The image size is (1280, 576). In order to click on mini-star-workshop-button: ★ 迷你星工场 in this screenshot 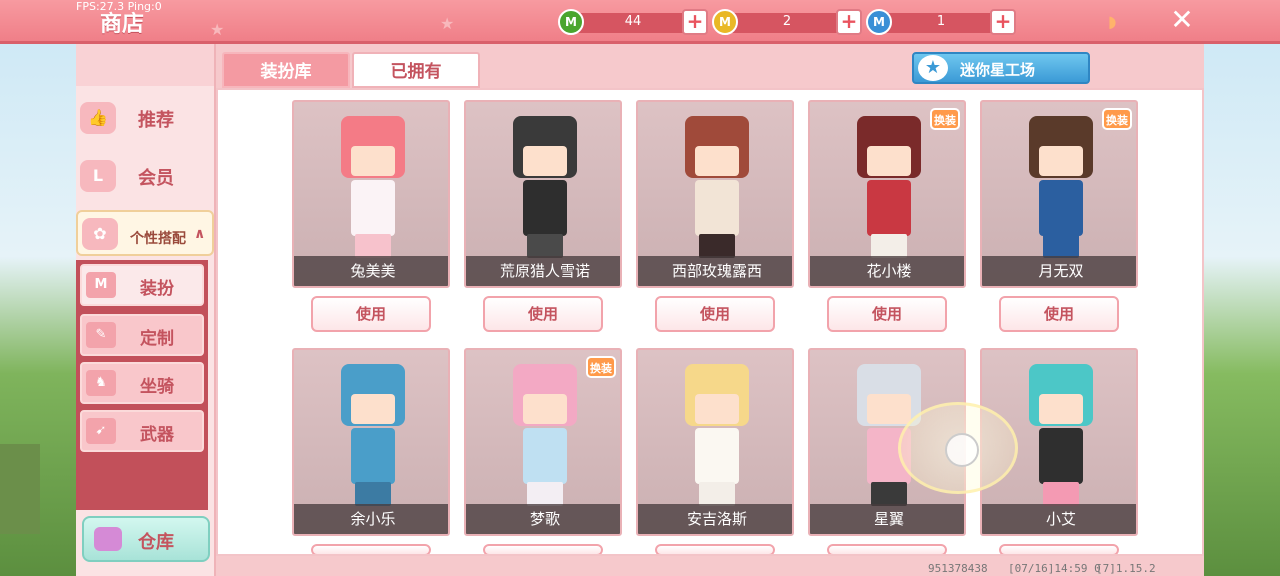, I will do `click(1001, 68)`.